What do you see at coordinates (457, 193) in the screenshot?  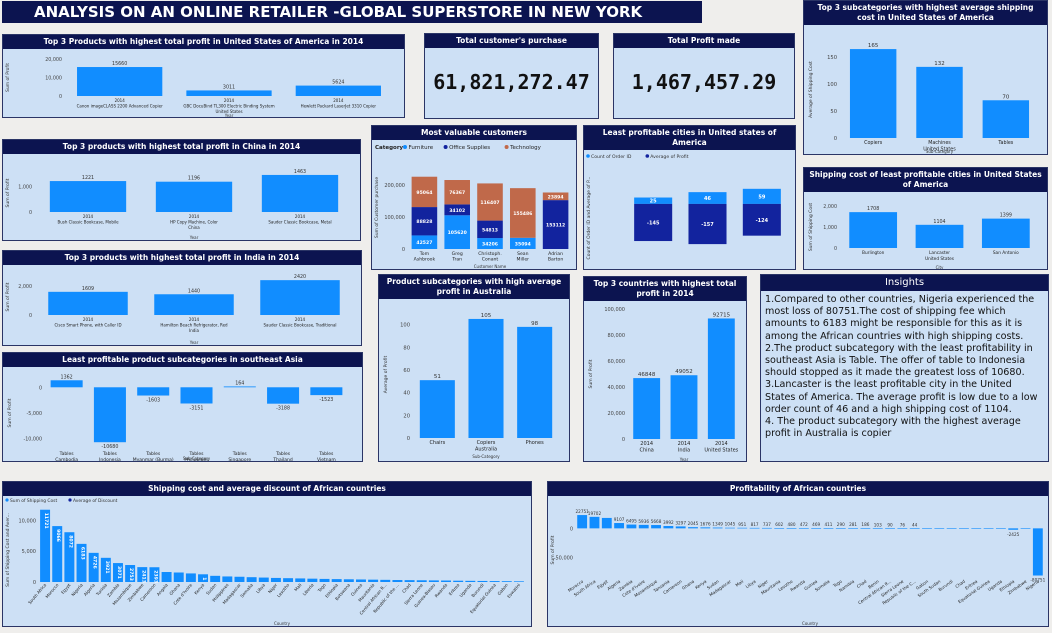 I see `data-label: 76367` at bounding box center [457, 193].